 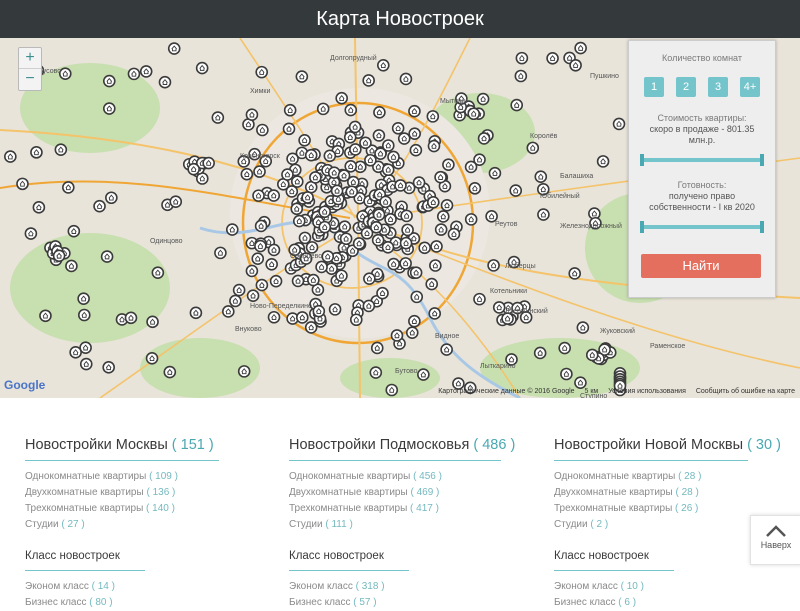 I want to click on room-button-4plus: 4+, so click(x=750, y=87).